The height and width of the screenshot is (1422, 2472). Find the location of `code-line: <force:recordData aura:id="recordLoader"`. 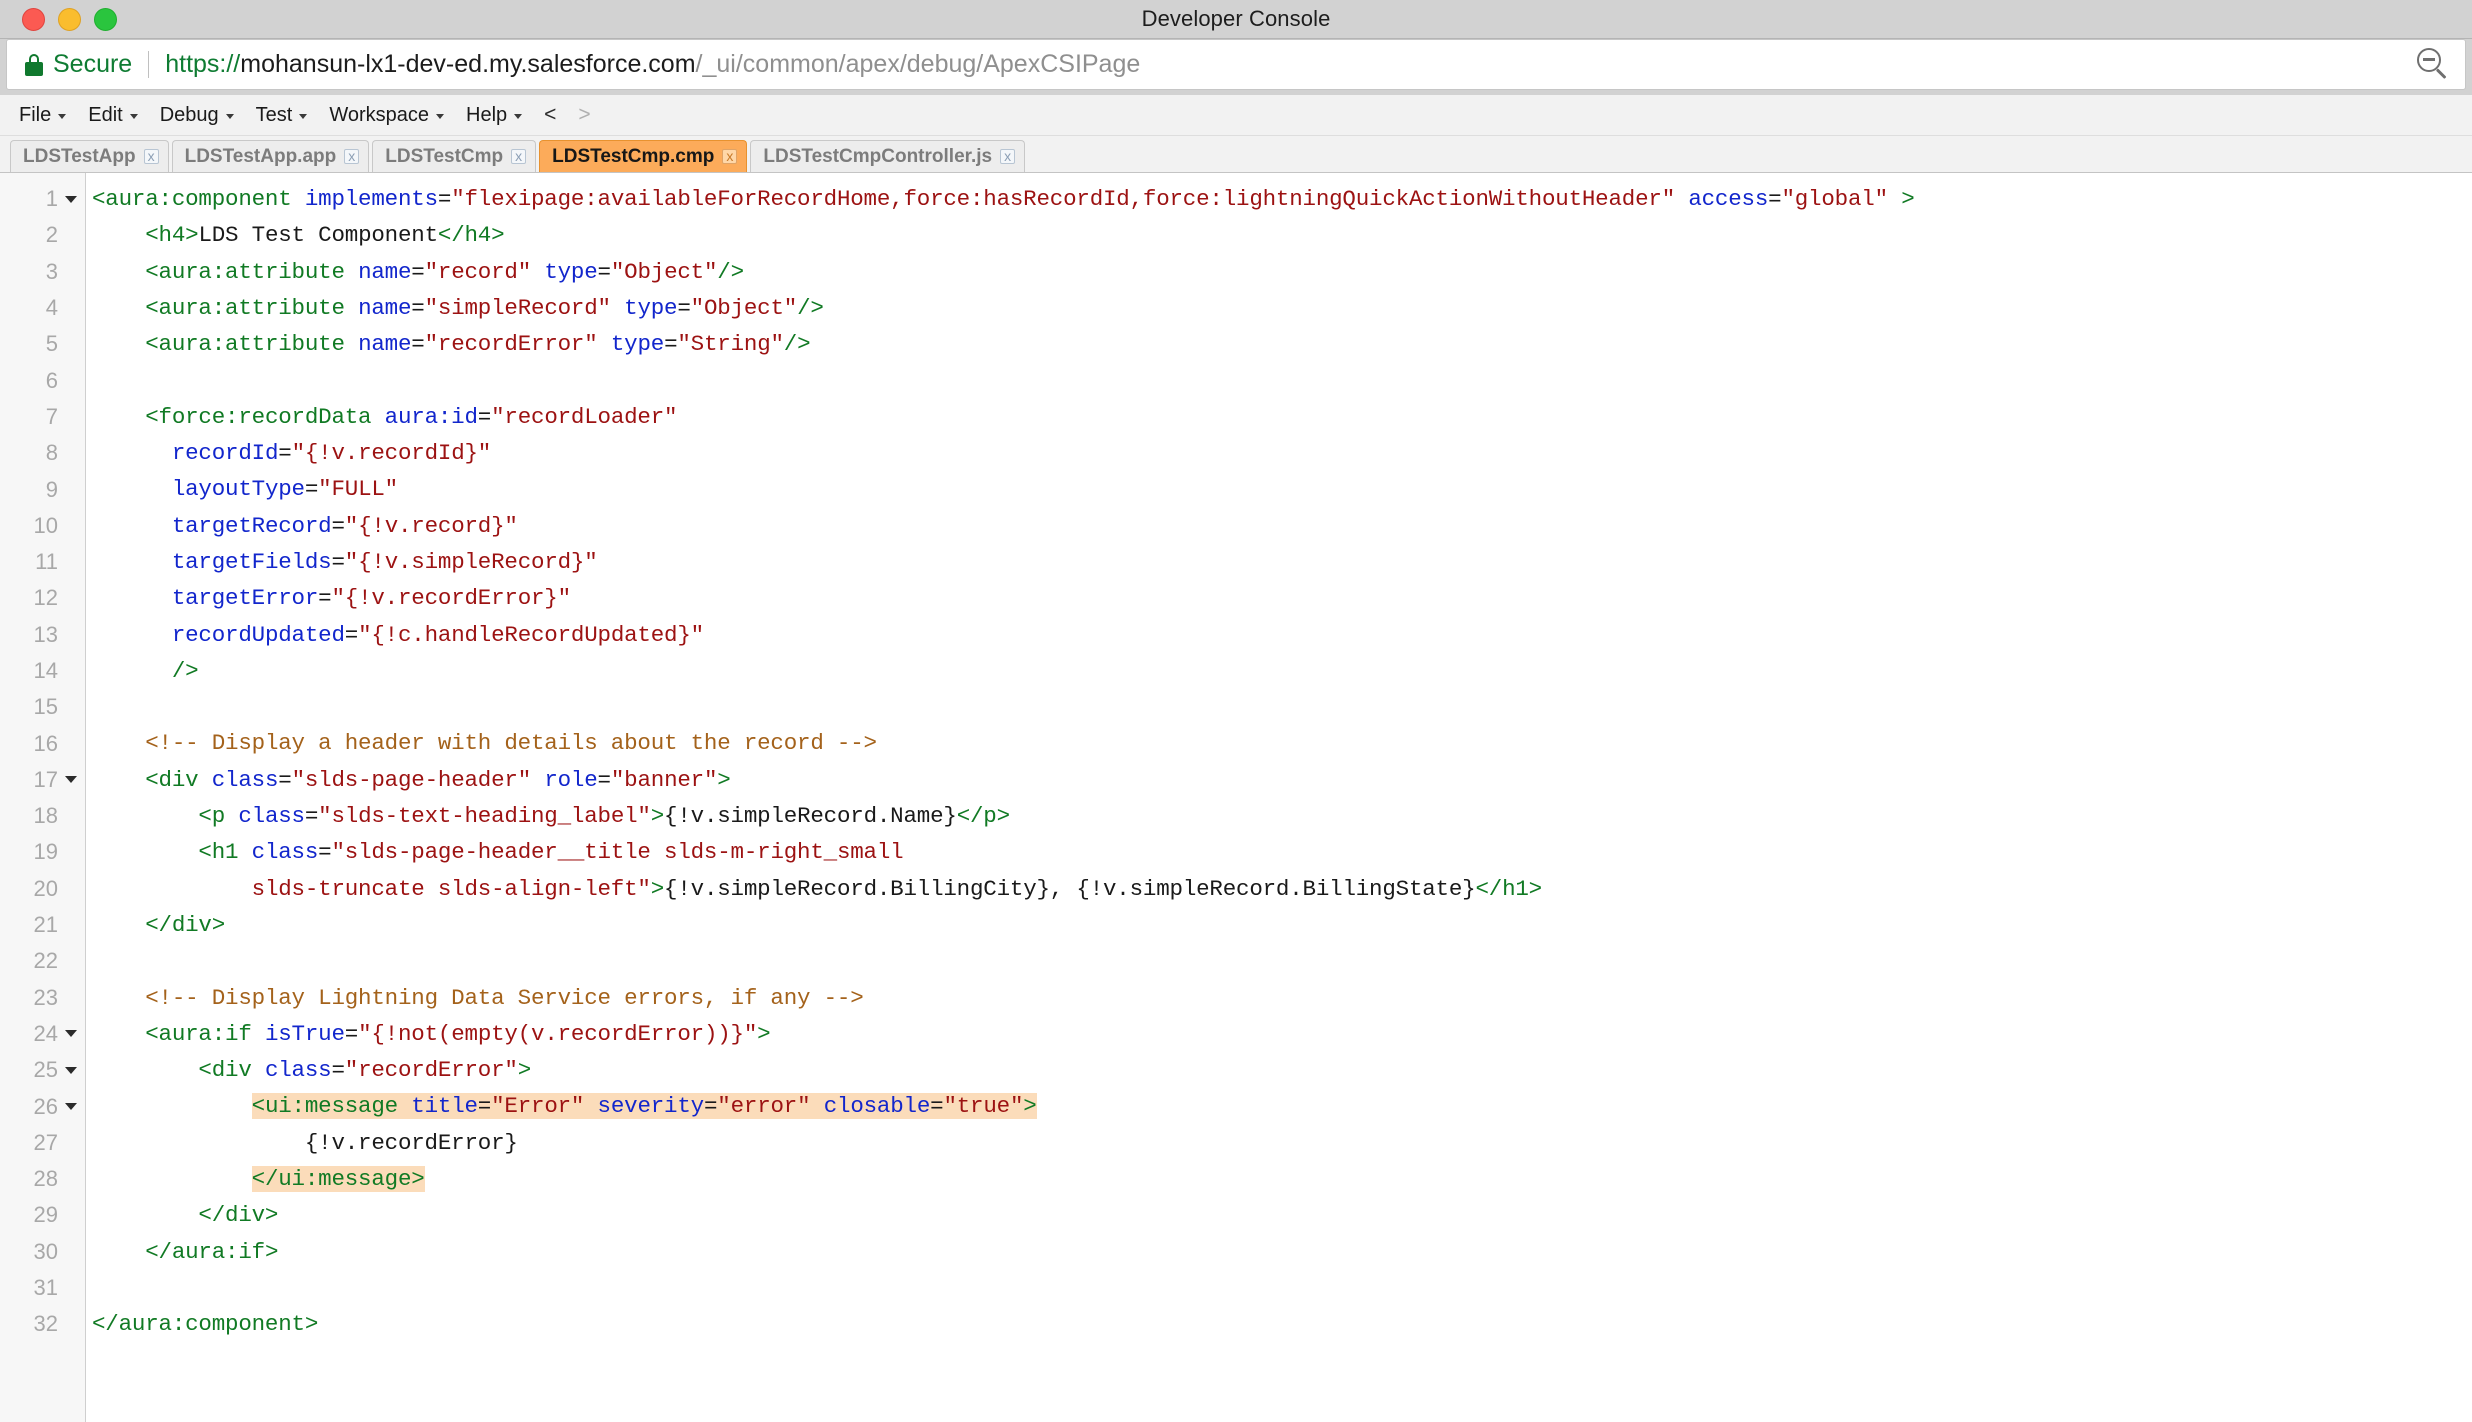

code-line: <force:recordData aura:id="recordLoader" is located at coordinates (1279, 417).